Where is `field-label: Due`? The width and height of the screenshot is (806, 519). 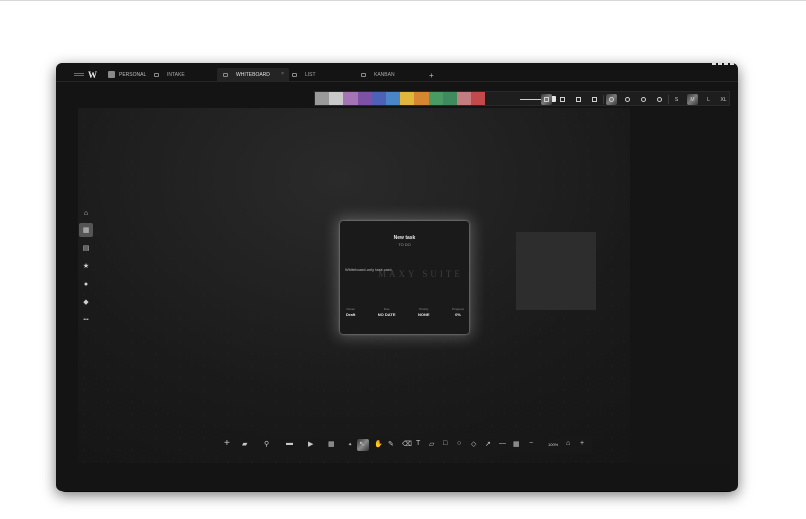 field-label: Due is located at coordinates (386, 309).